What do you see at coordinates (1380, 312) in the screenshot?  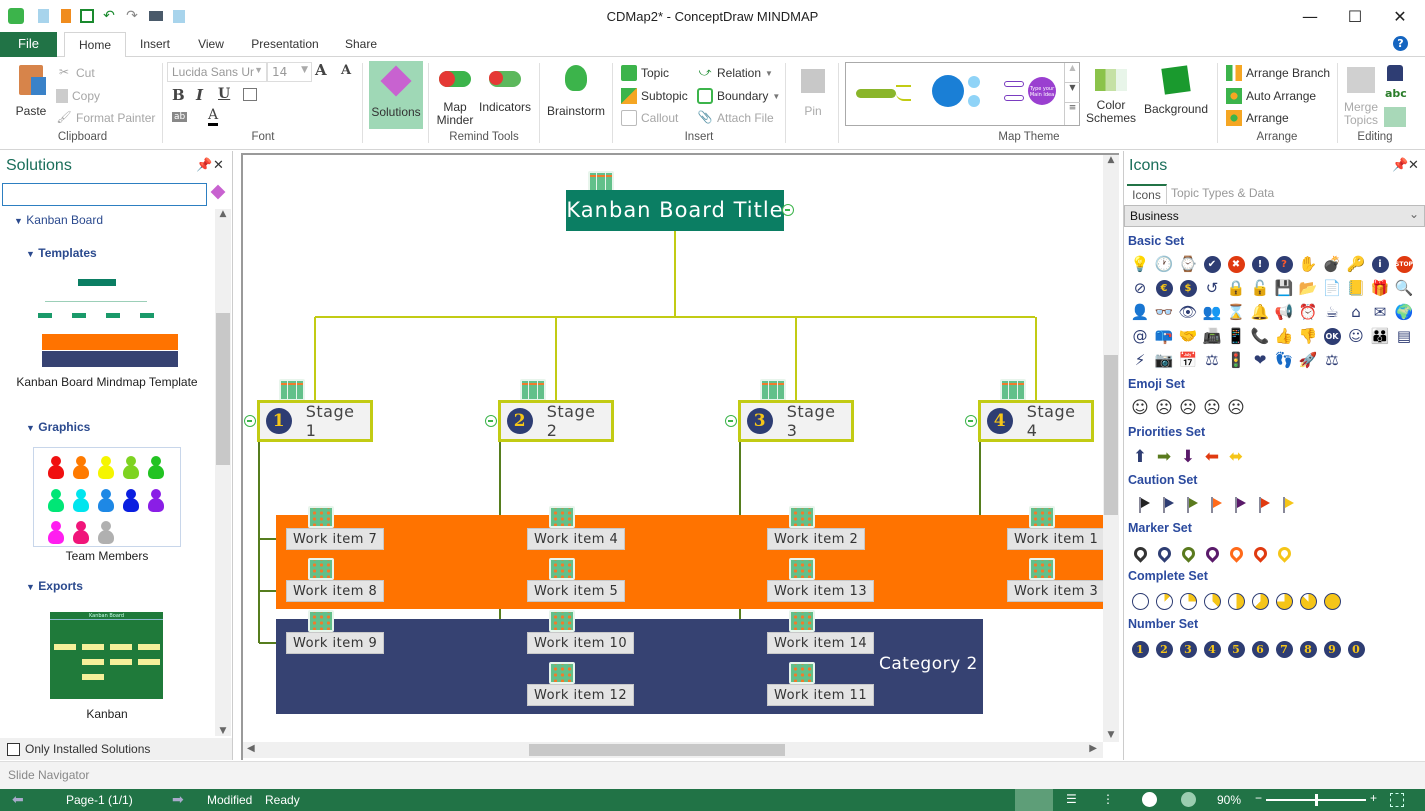 I see `basic-icon: ✉` at bounding box center [1380, 312].